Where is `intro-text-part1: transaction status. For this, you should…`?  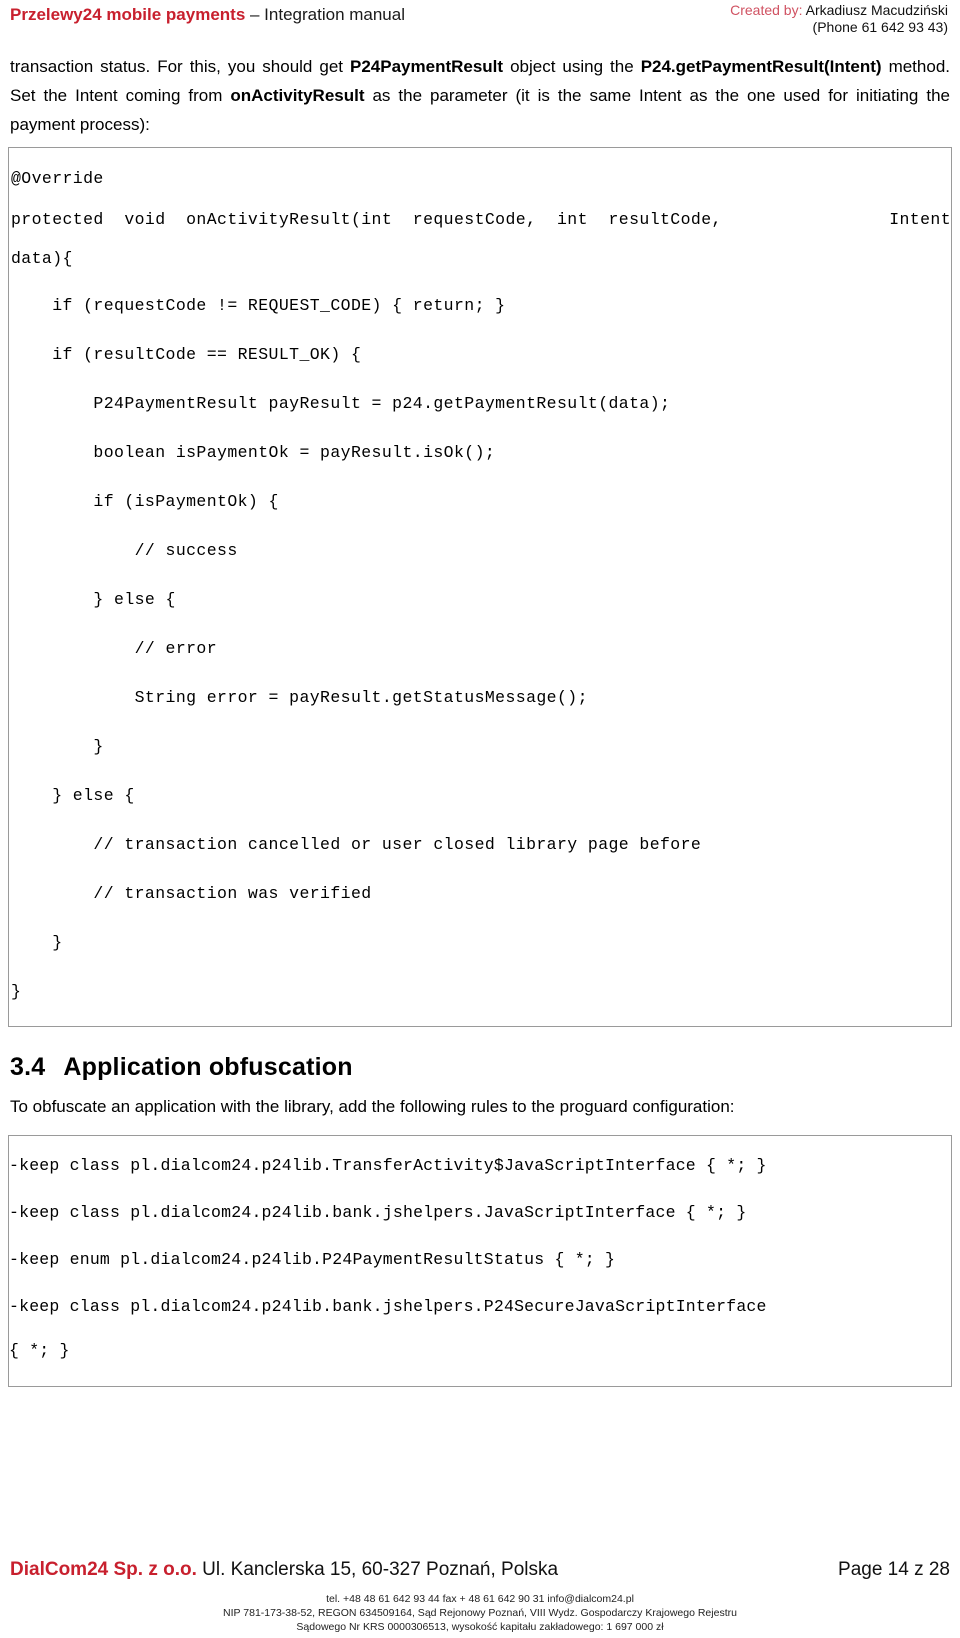 intro-text-part1: transaction status. For this, you should… is located at coordinates (180, 66).